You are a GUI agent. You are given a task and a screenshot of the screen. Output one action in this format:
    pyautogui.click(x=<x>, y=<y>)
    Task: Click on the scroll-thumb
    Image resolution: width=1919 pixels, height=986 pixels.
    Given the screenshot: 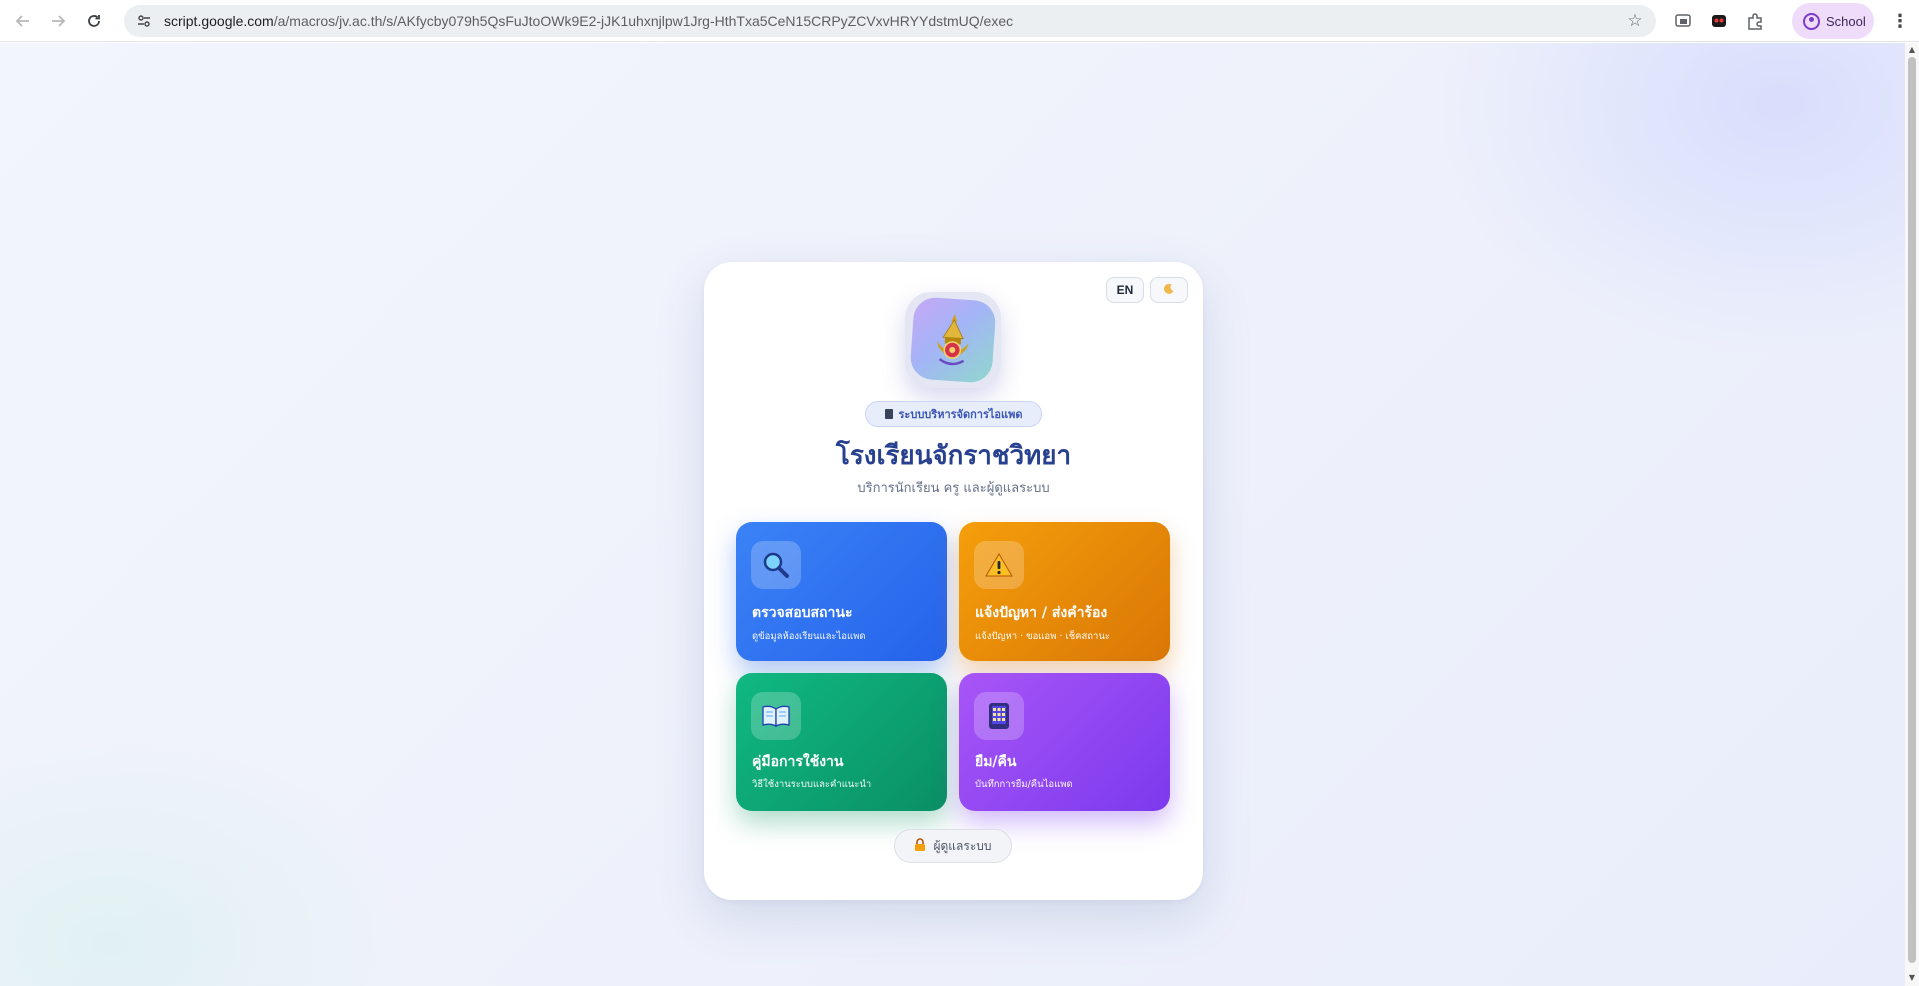 What is the action you would take?
    pyautogui.click(x=1912, y=510)
    